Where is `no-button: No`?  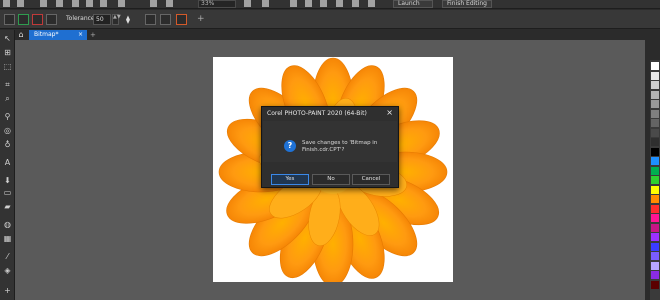 no-button: No is located at coordinates (331, 179).